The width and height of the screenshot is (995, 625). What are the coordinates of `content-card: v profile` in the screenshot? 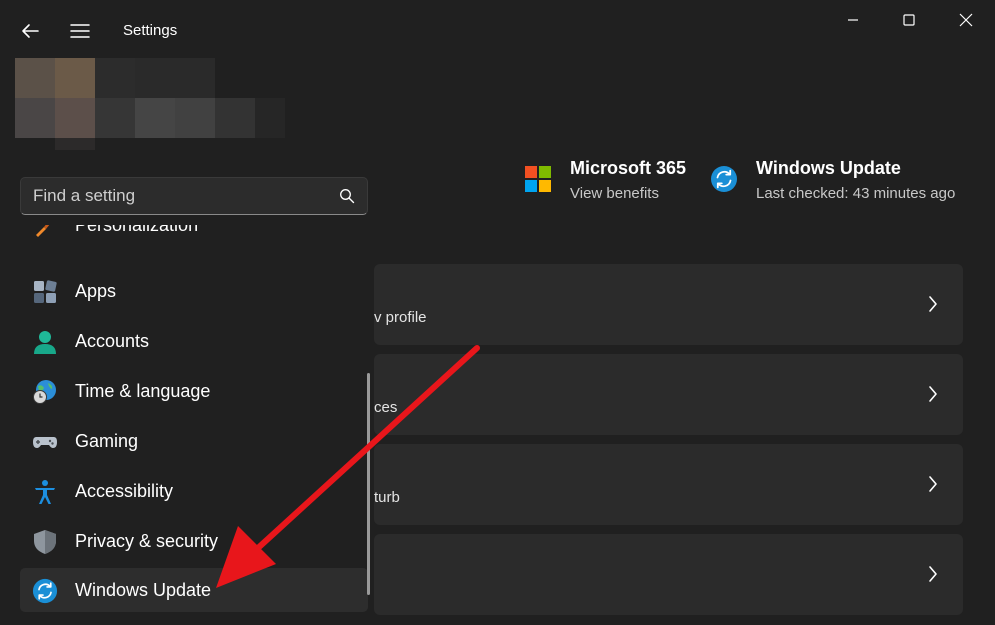 It's located at (668, 304).